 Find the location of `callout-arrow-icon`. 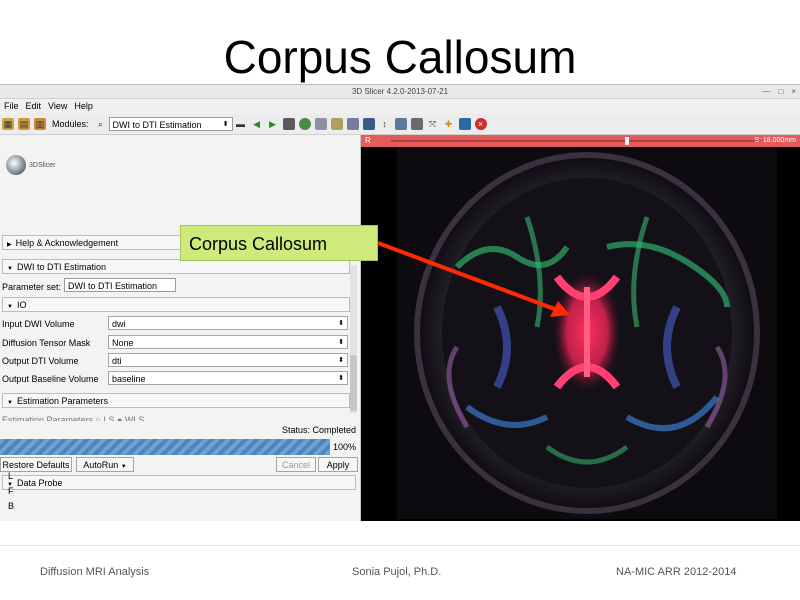

callout-arrow-icon is located at coordinates (473, 279).